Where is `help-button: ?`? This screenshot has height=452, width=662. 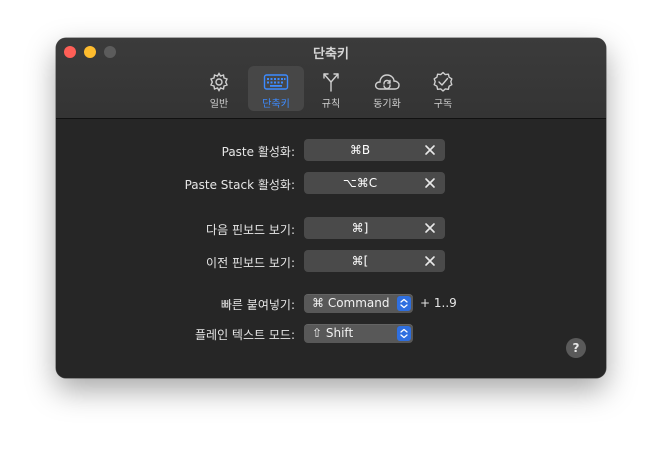
help-button: ? is located at coordinates (576, 348).